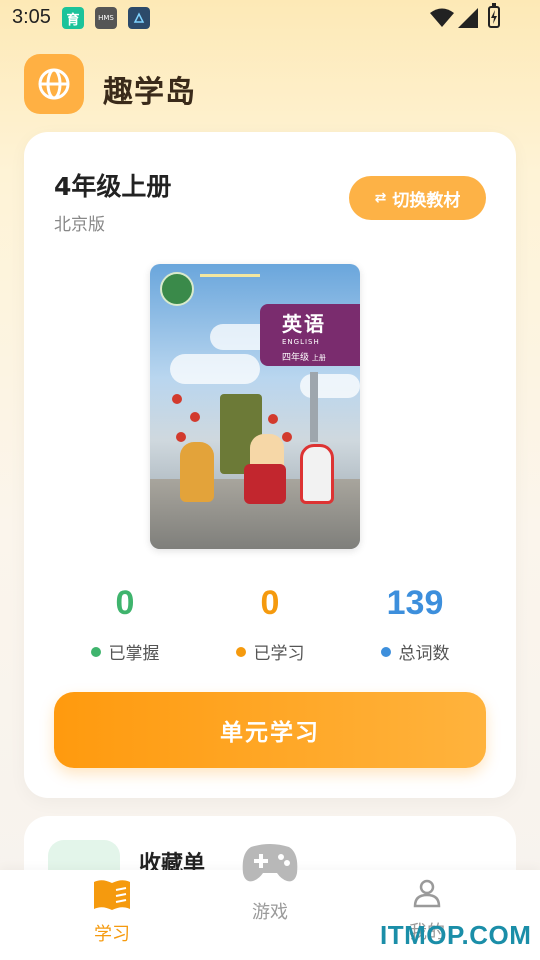 Image resolution: width=540 pixels, height=960 pixels. What do you see at coordinates (31, 17) in the screenshot?
I see `status-time: 3:05` at bounding box center [31, 17].